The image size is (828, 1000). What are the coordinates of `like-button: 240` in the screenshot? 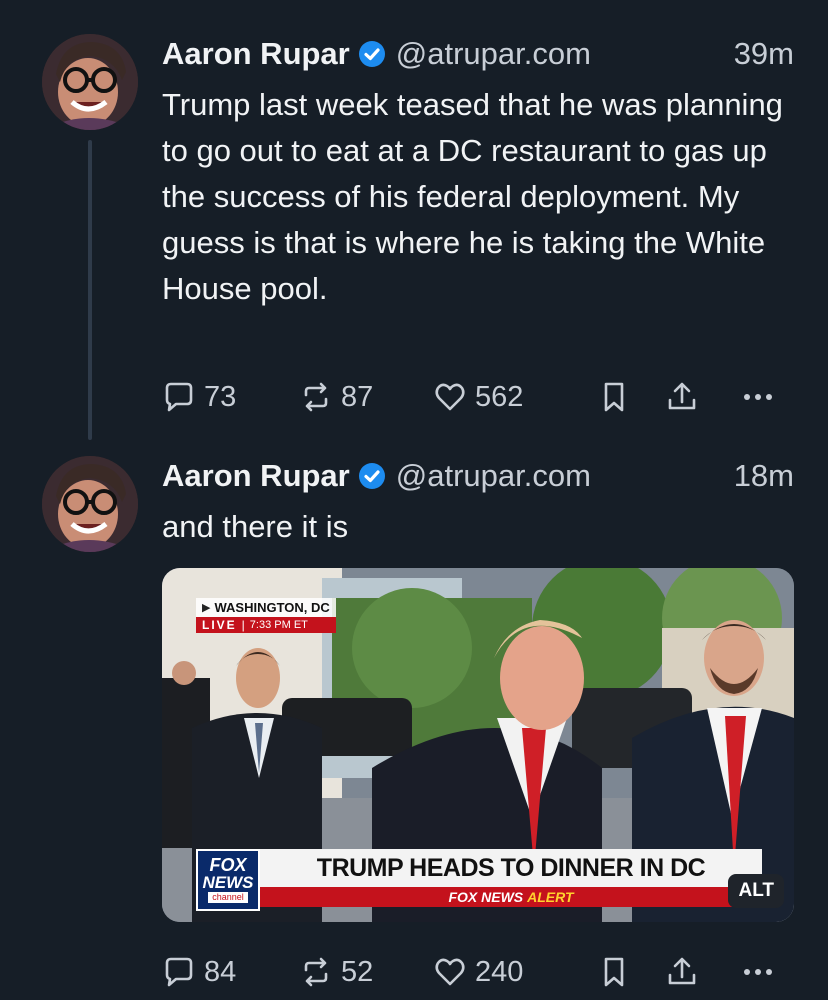 It's located at (515, 972).